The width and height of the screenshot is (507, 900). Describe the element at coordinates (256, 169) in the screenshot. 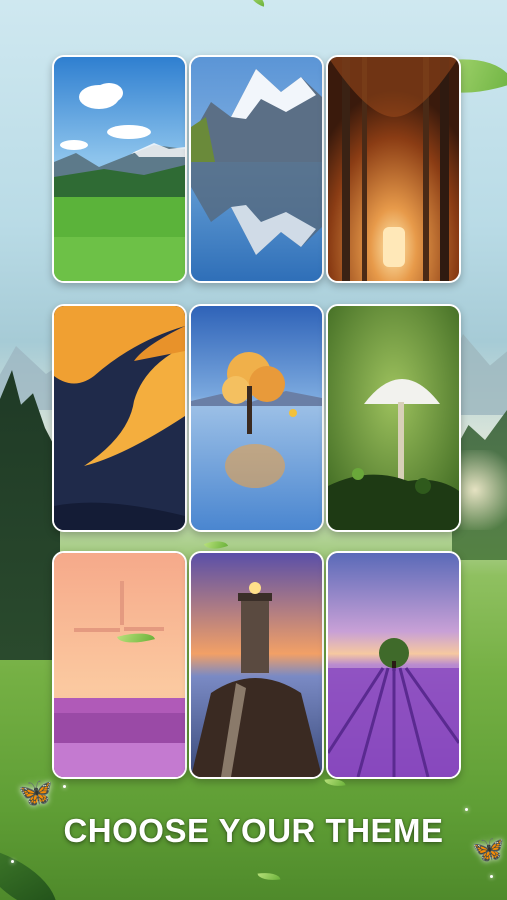

I see `theme-card-mountain-lake` at that location.